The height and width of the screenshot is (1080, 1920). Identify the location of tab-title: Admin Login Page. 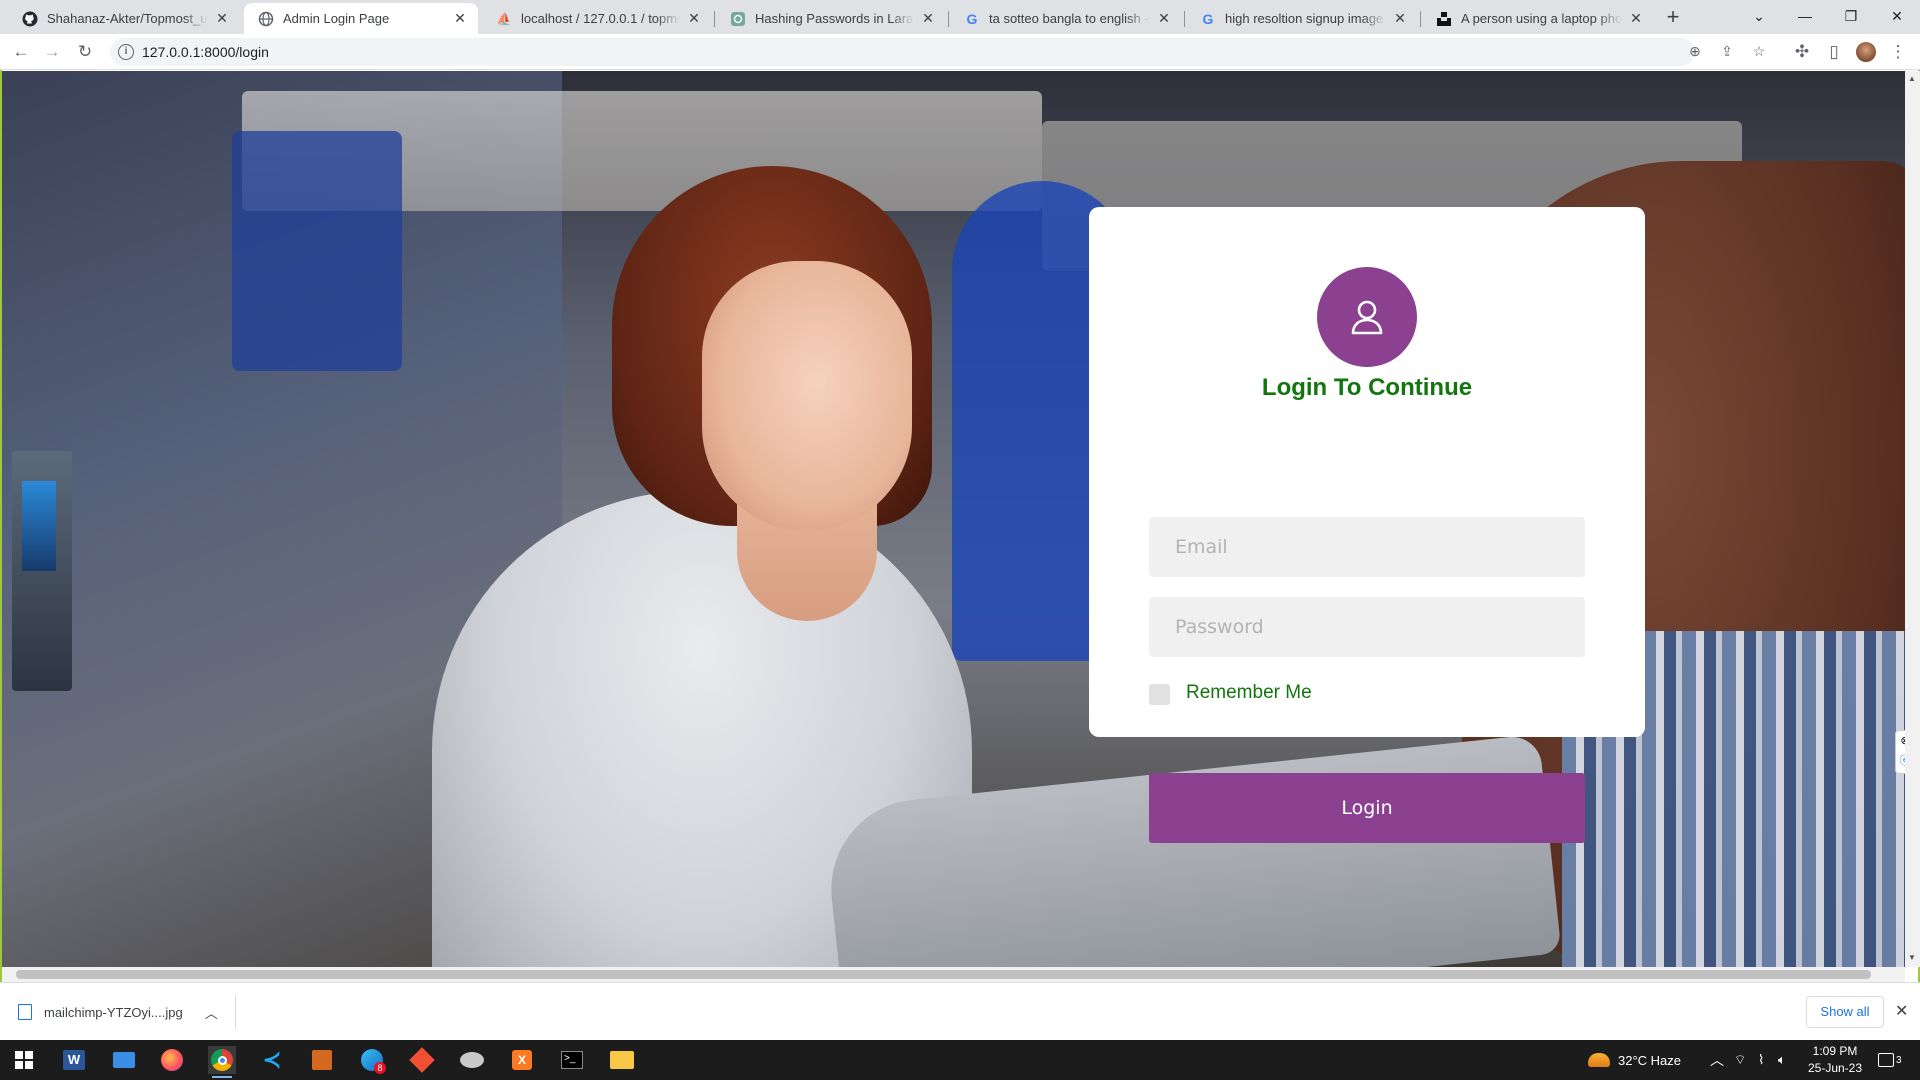
(336, 18).